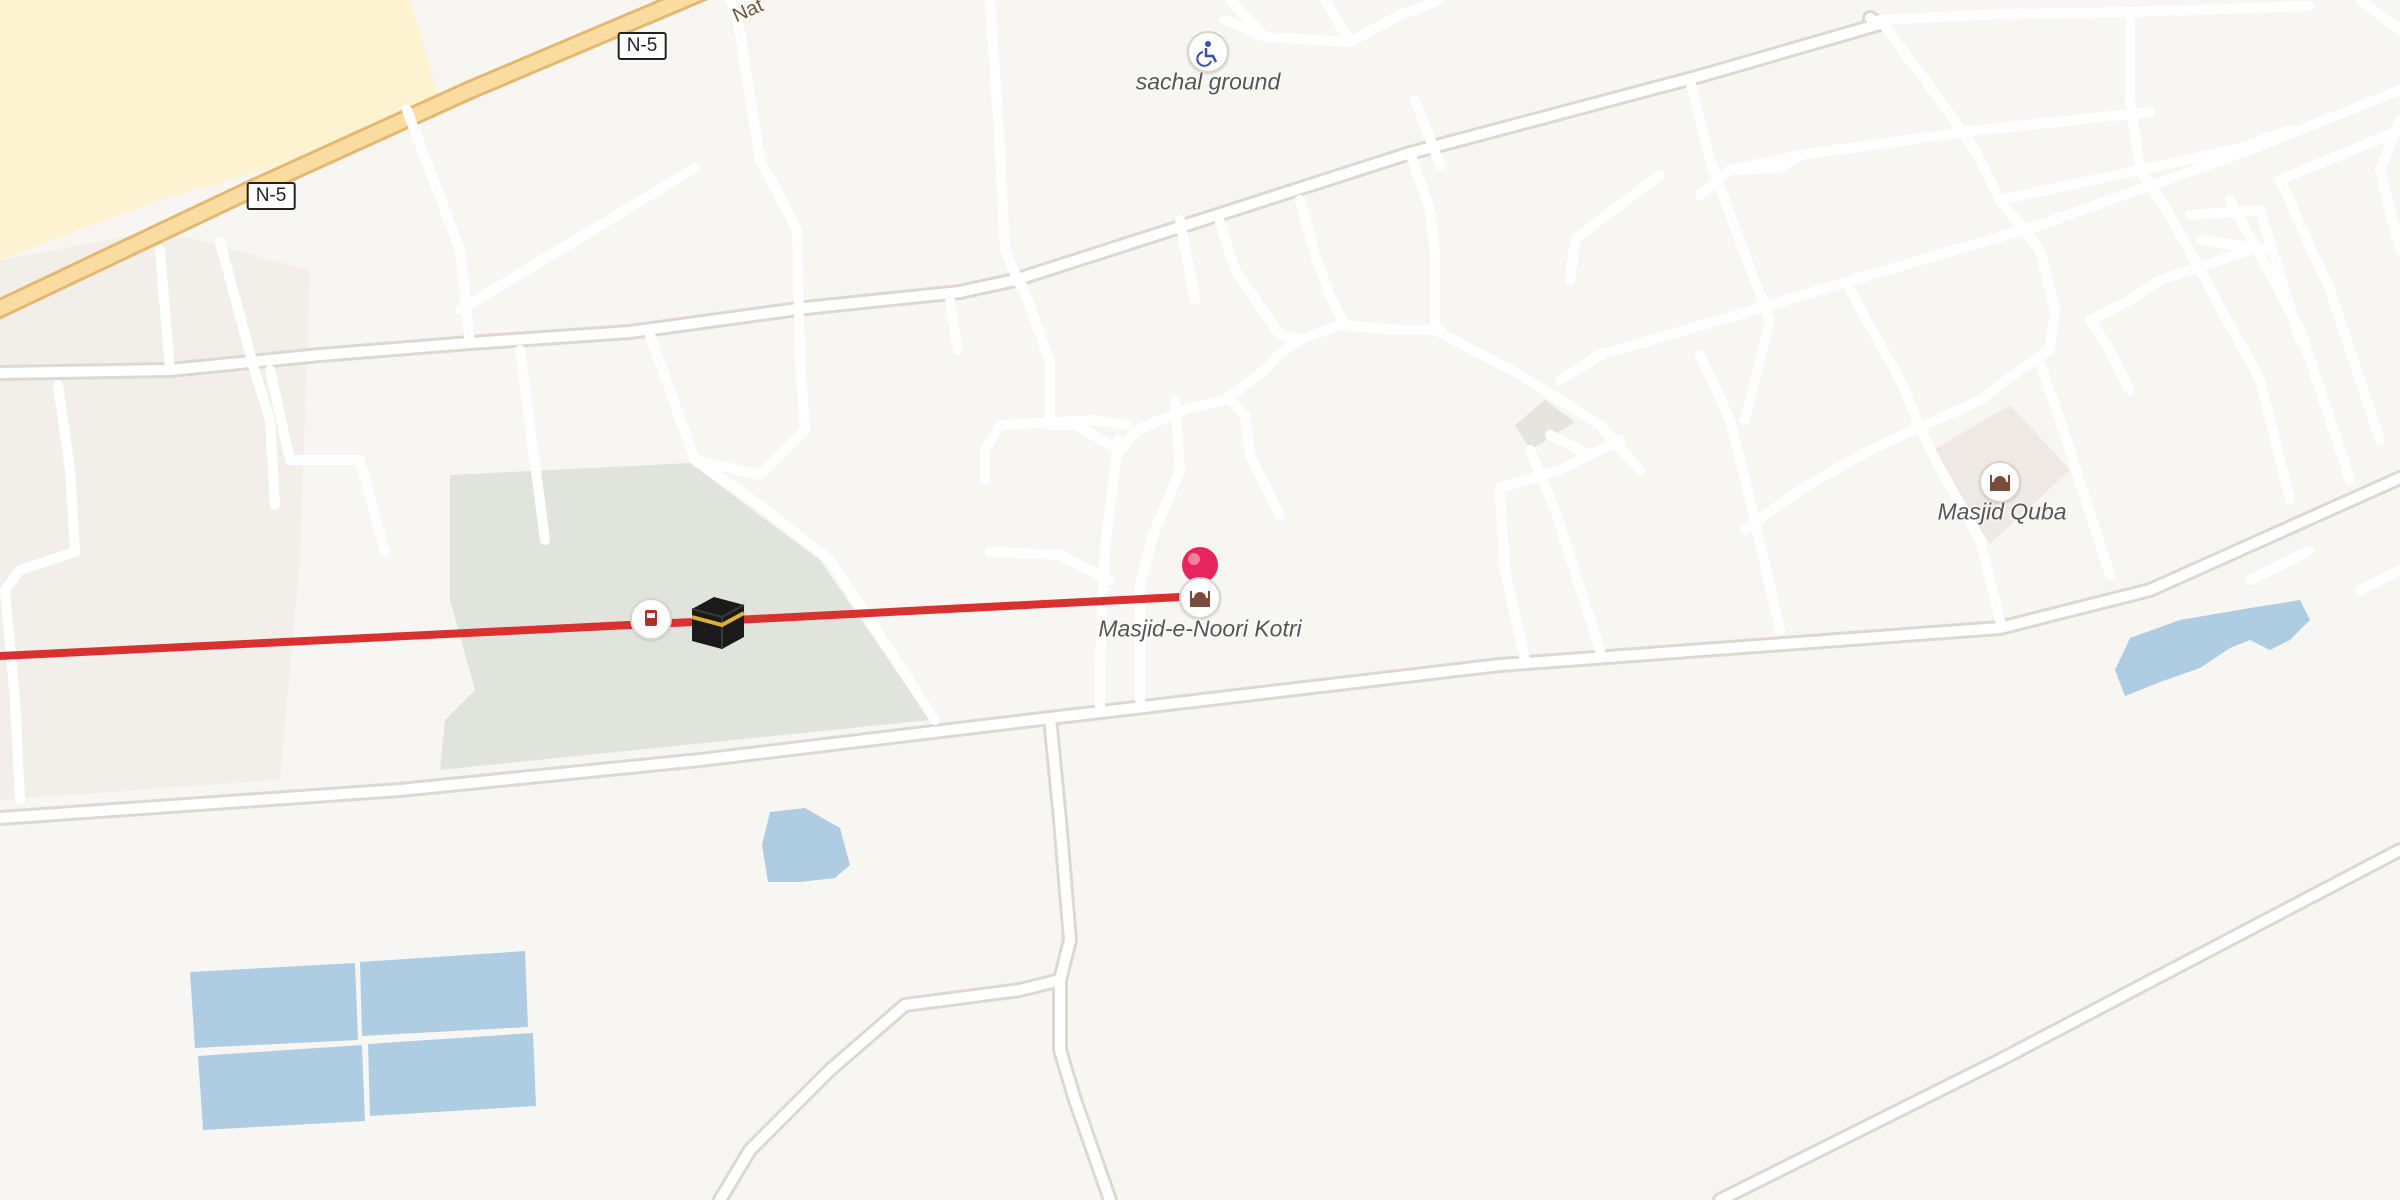 The image size is (2400, 1200). What do you see at coordinates (2212, 648) in the screenshot?
I see `pond-east` at bounding box center [2212, 648].